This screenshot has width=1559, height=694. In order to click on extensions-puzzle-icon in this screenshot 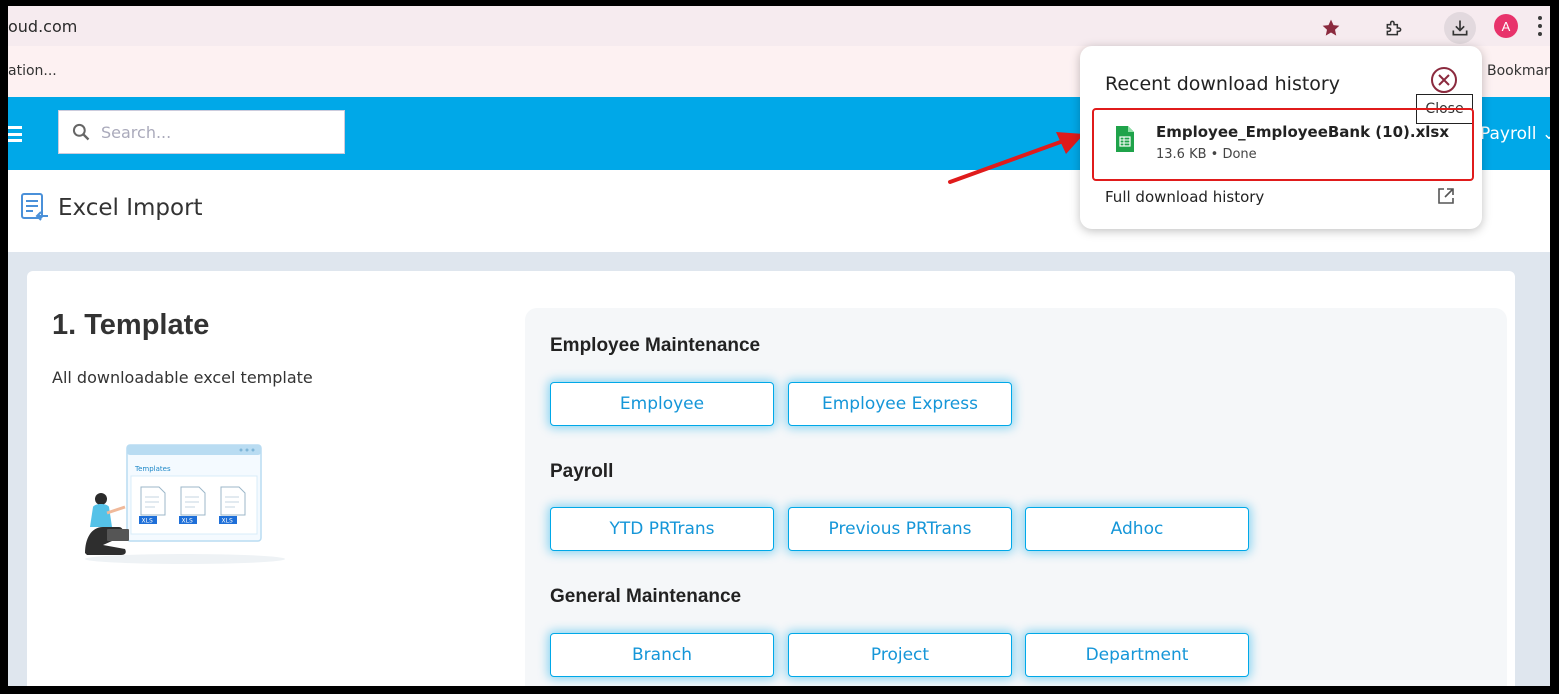, I will do `click(1394, 28)`.